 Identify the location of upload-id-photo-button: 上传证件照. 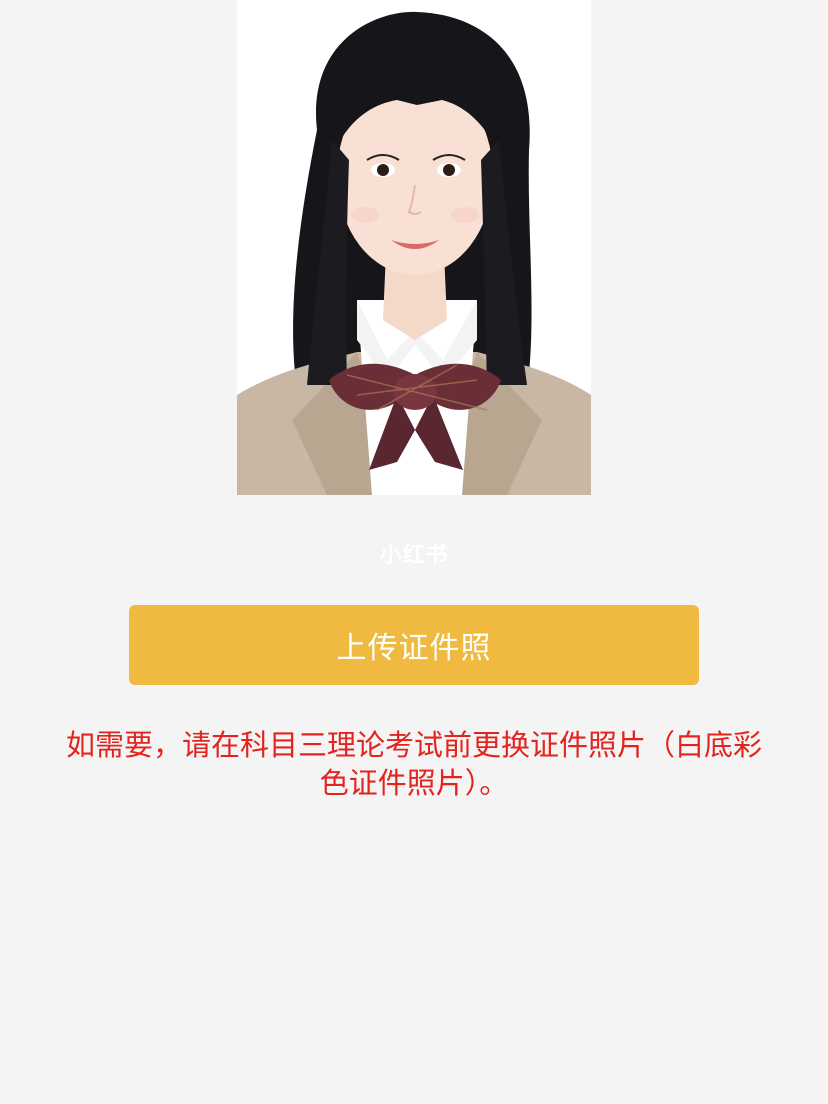
(414, 645).